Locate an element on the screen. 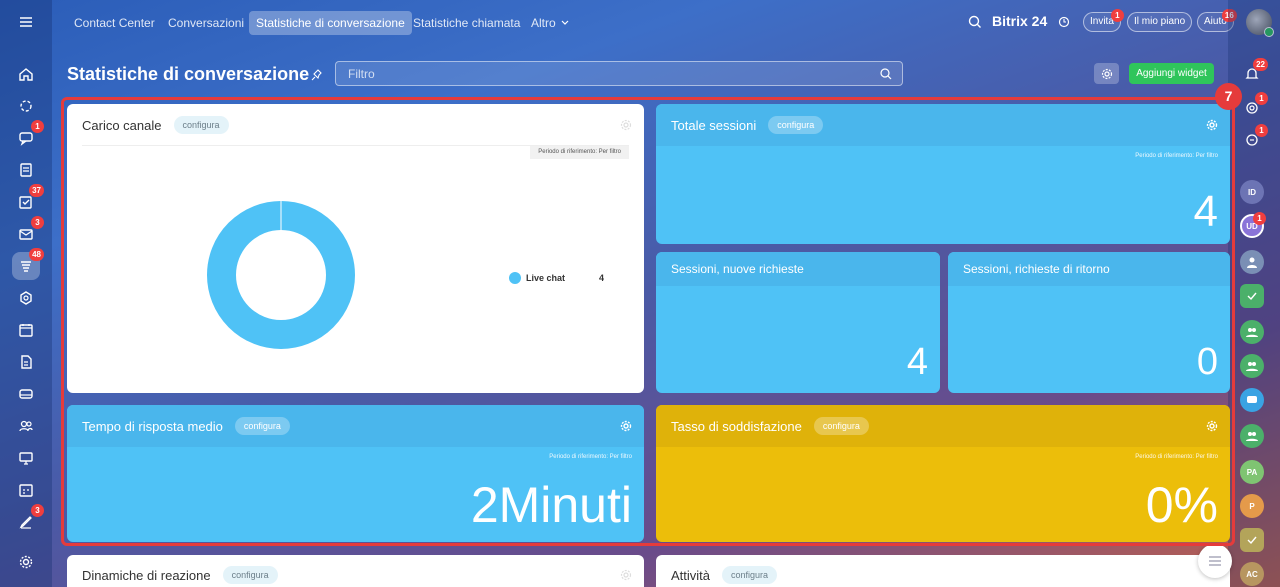 This screenshot has height=587, width=1280. tasks-icon: 37 is located at coordinates (28, 200).